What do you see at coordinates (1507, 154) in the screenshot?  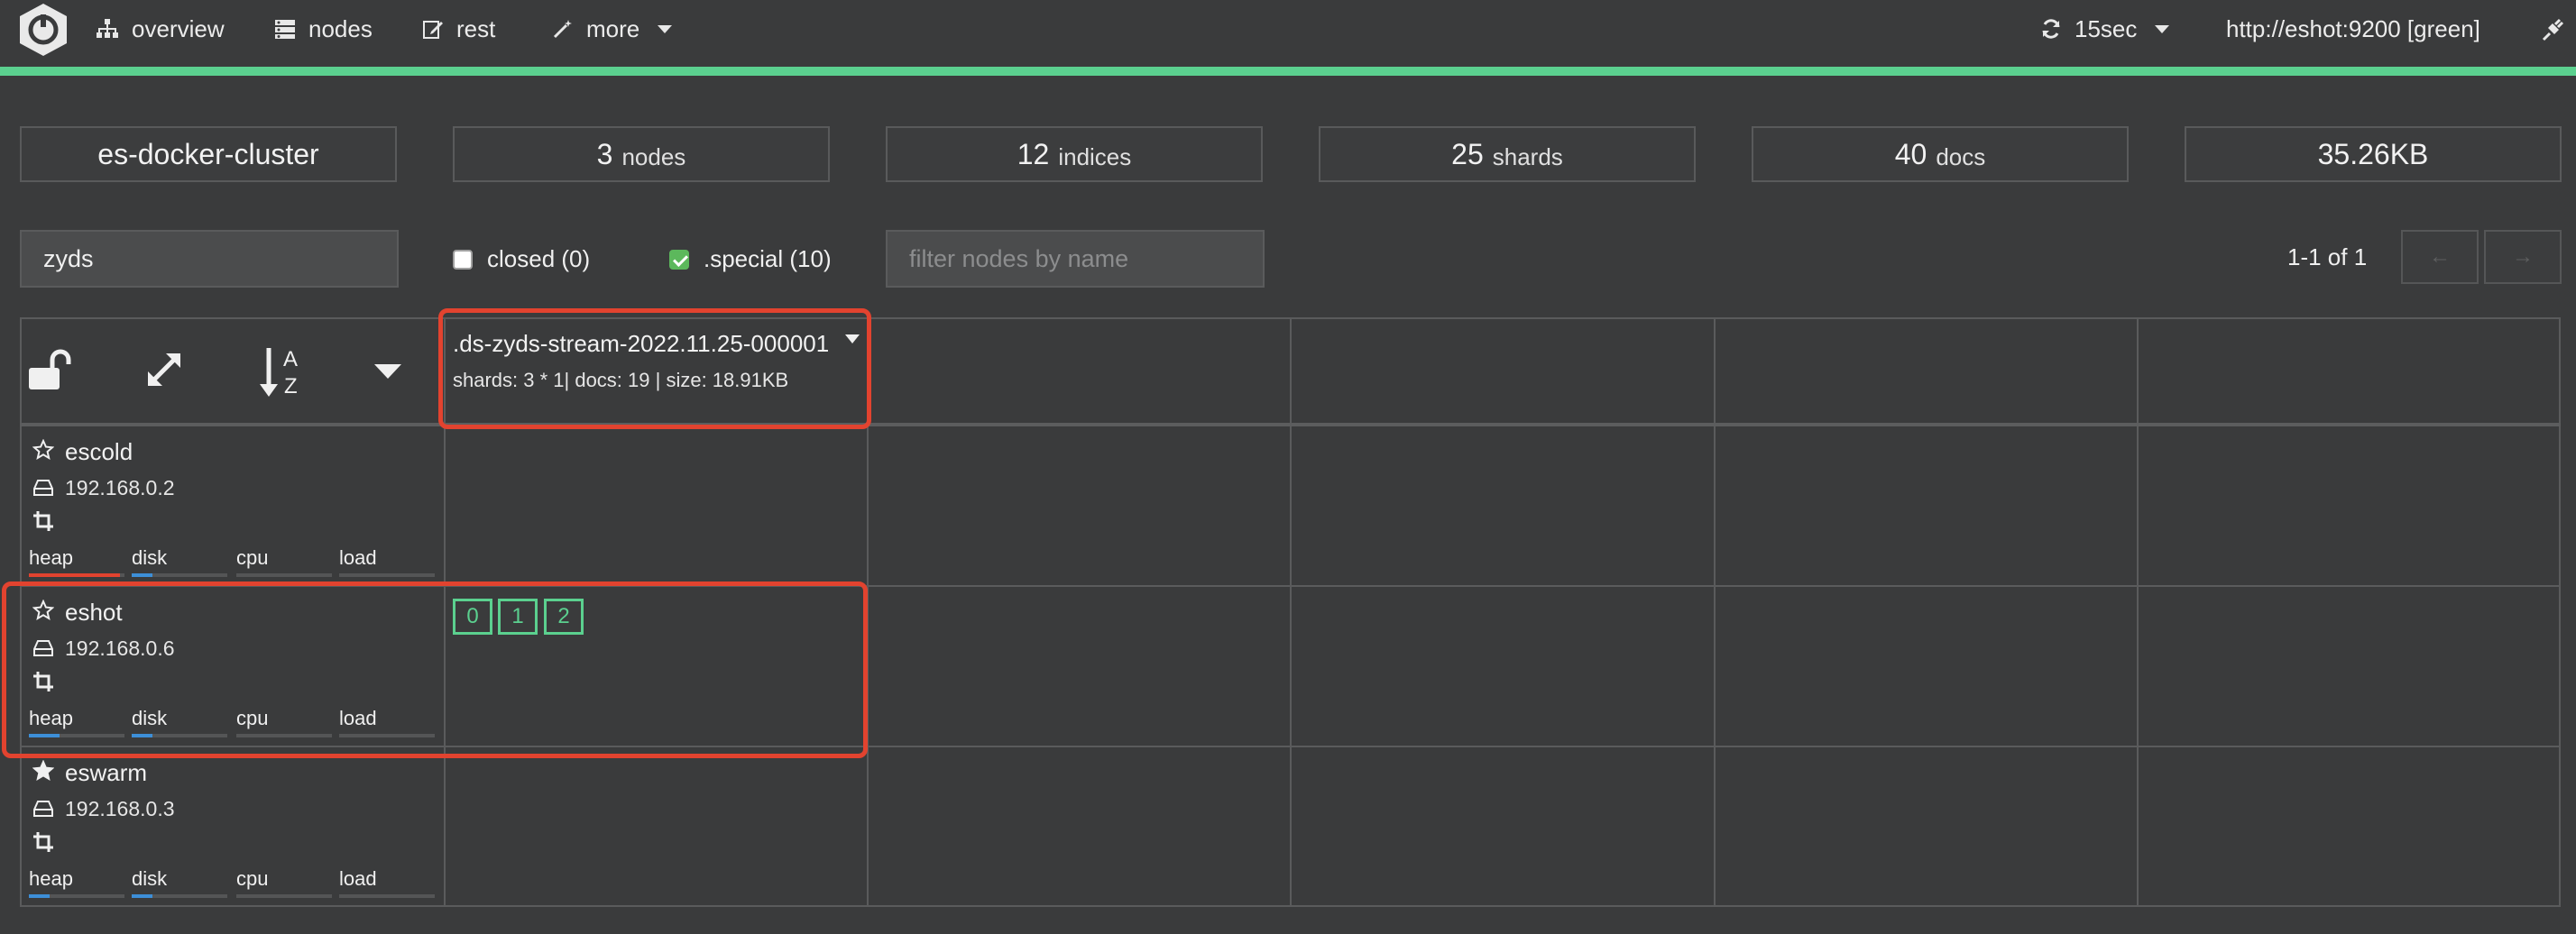 I see `shards-count-box: 25 shards` at bounding box center [1507, 154].